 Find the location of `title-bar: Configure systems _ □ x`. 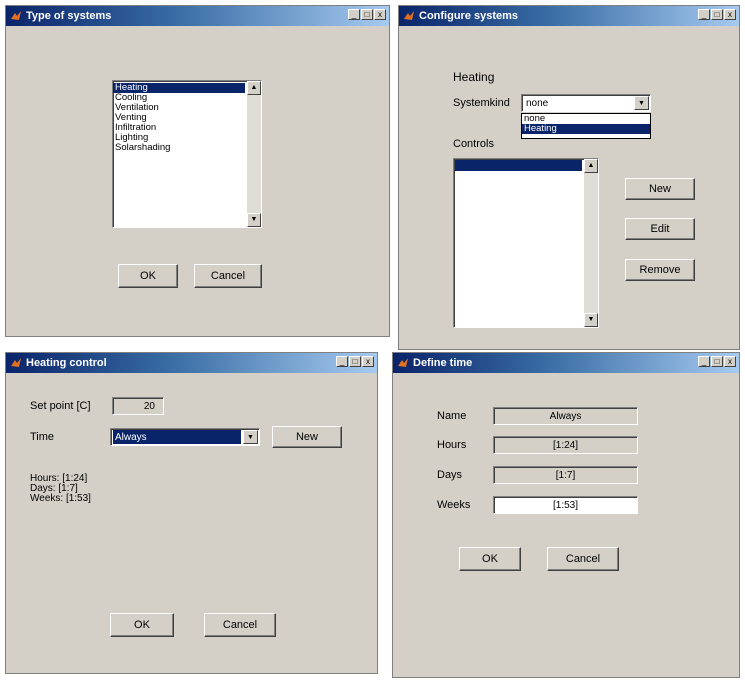

title-bar: Configure systems _ □ x is located at coordinates (569, 16).